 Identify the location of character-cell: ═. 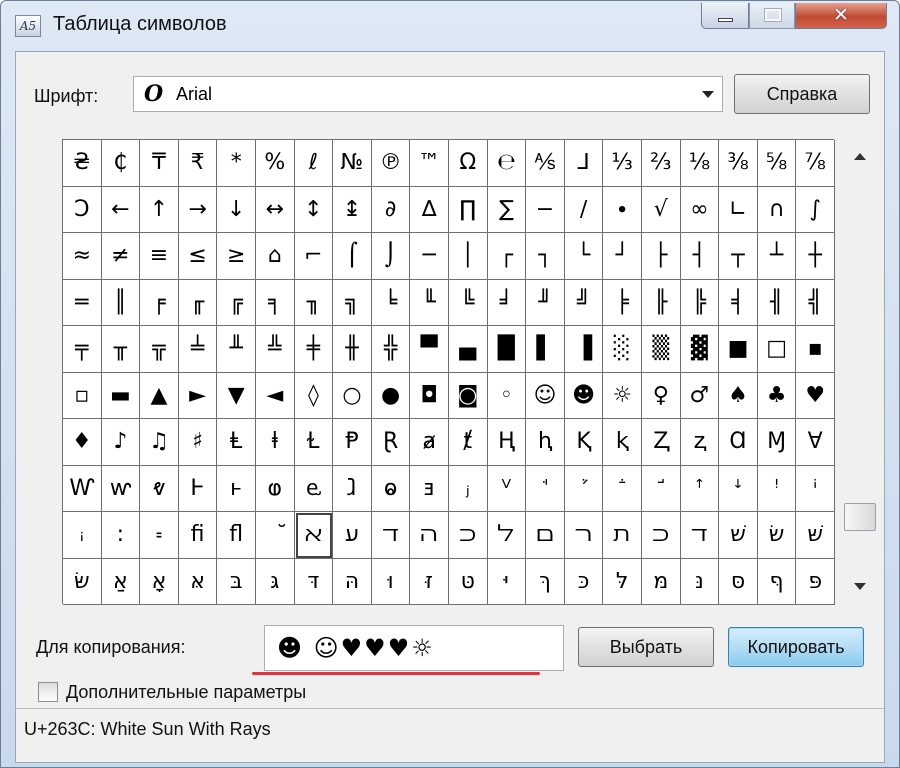
(82, 302).